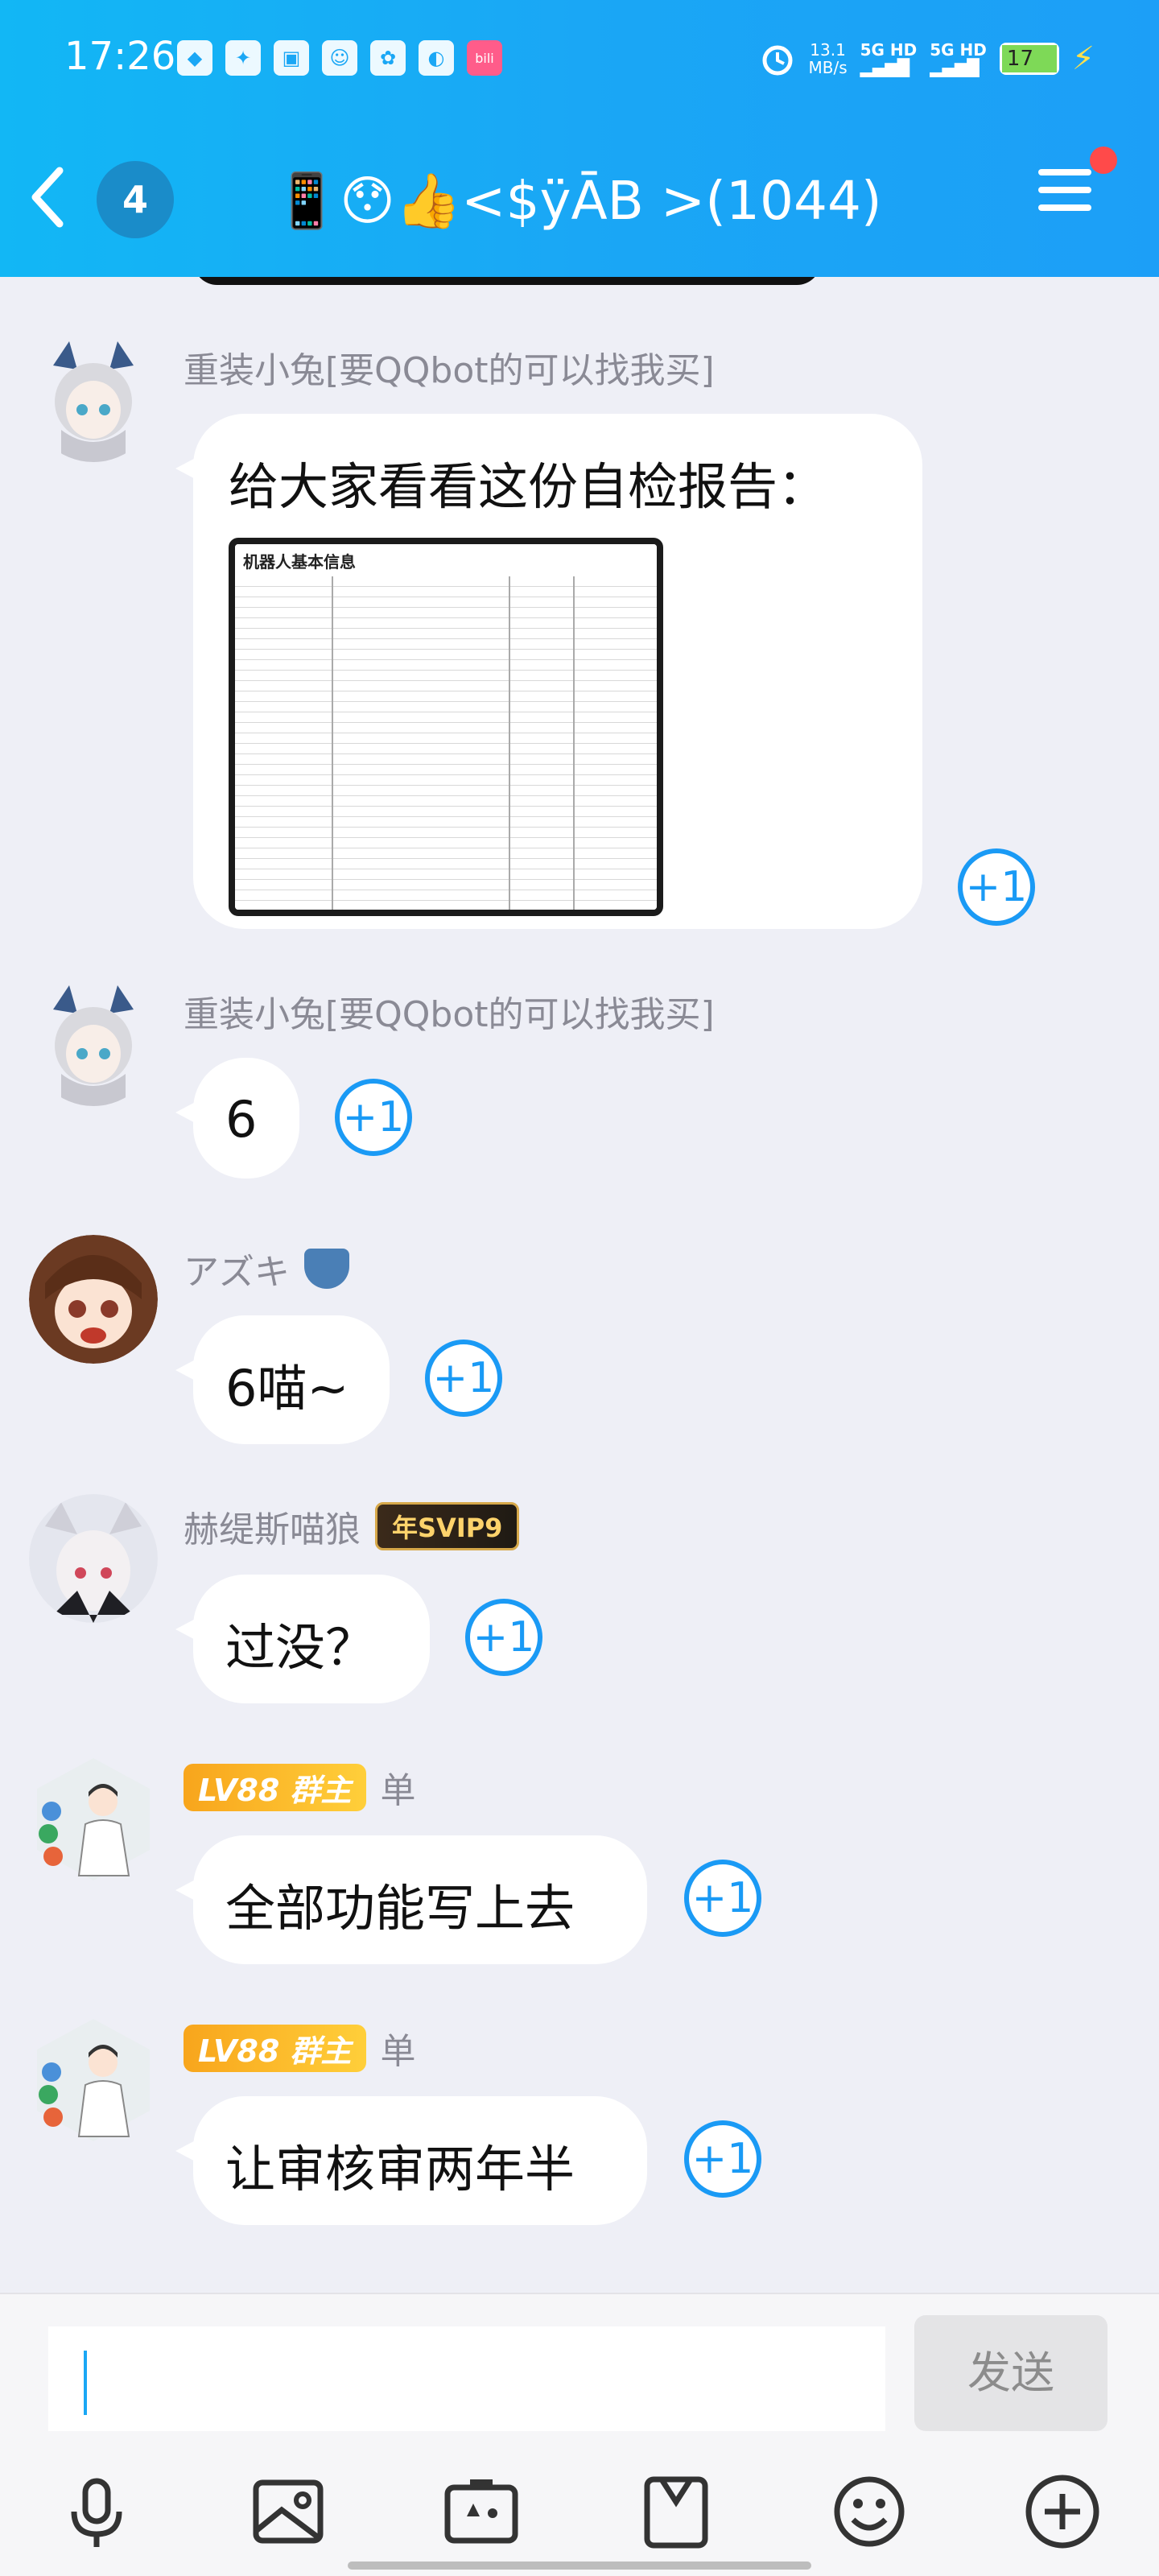 Image resolution: width=1159 pixels, height=2576 pixels. What do you see at coordinates (1103, 160) in the screenshot?
I see `notification-dot` at bounding box center [1103, 160].